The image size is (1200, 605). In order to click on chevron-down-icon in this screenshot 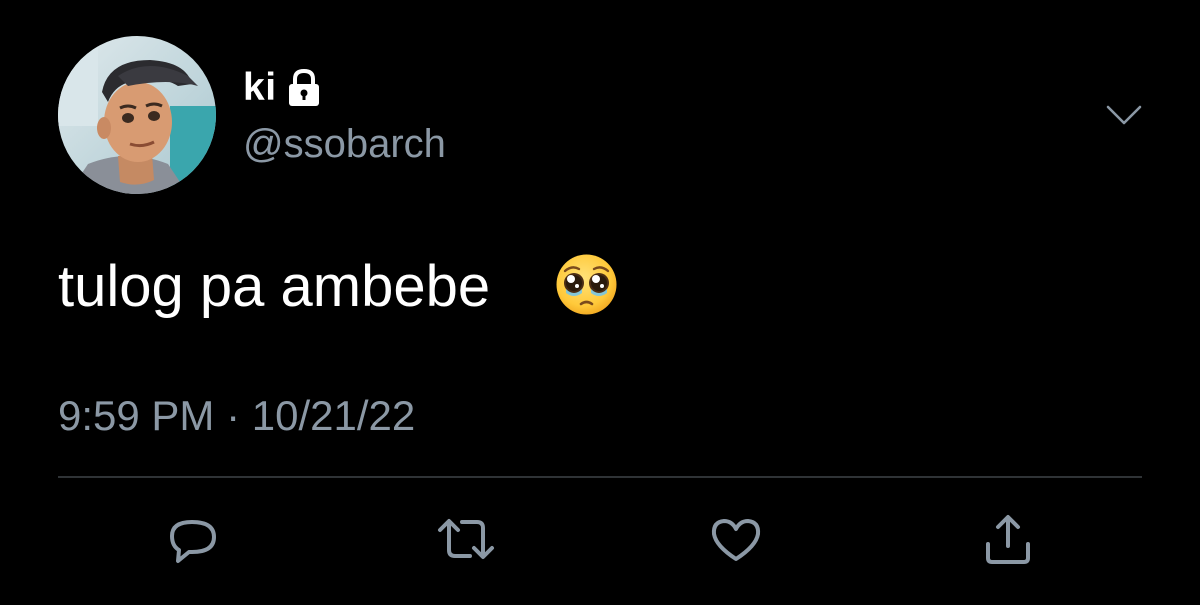, I will do `click(1124, 115)`.